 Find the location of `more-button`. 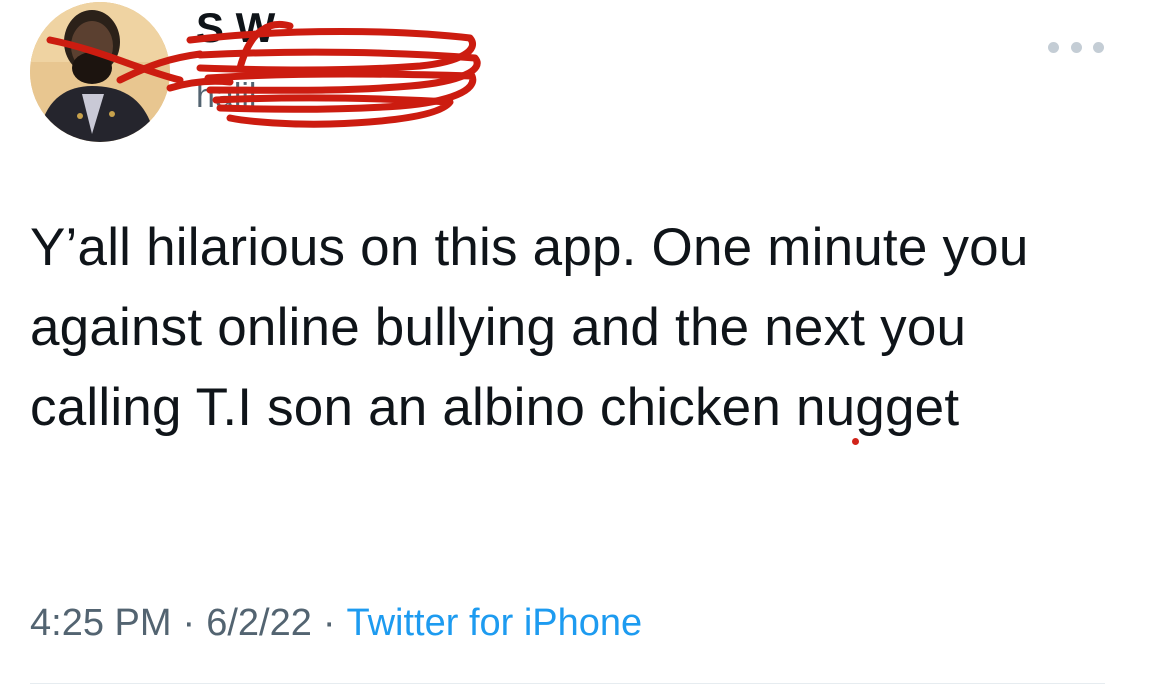

more-button is located at coordinates (1076, 47).